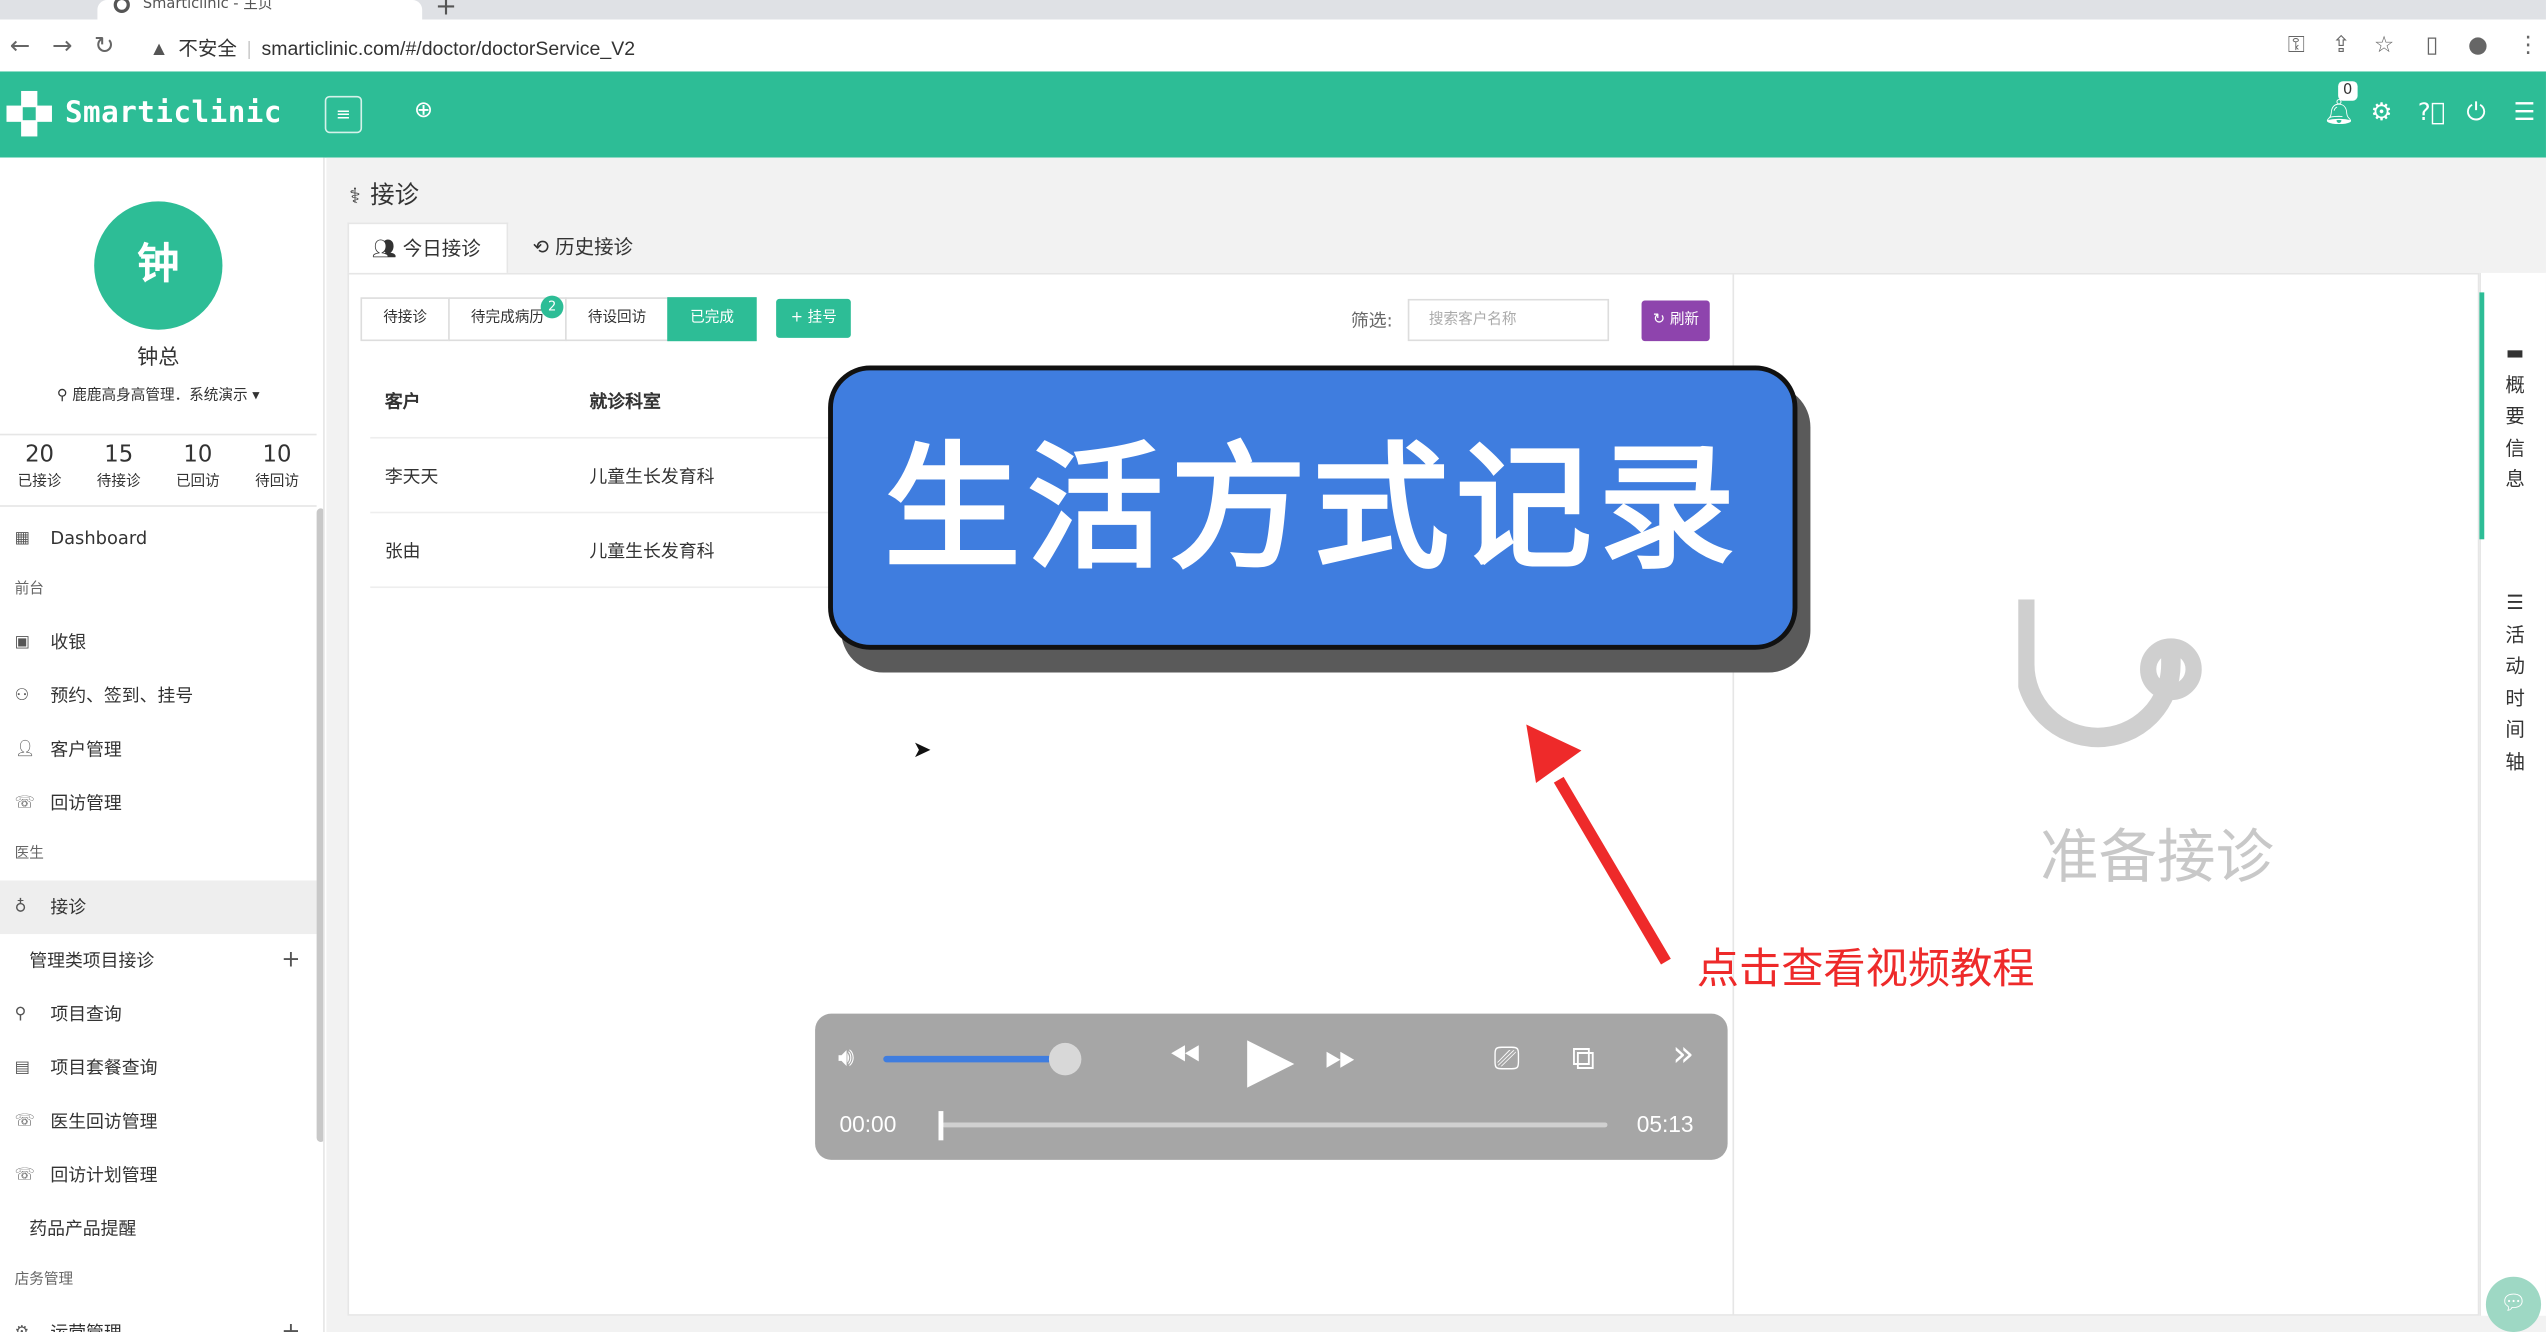 The width and height of the screenshot is (2546, 1332). What do you see at coordinates (1313, 508) in the screenshot?
I see `banner-text: 生活方式记录` at bounding box center [1313, 508].